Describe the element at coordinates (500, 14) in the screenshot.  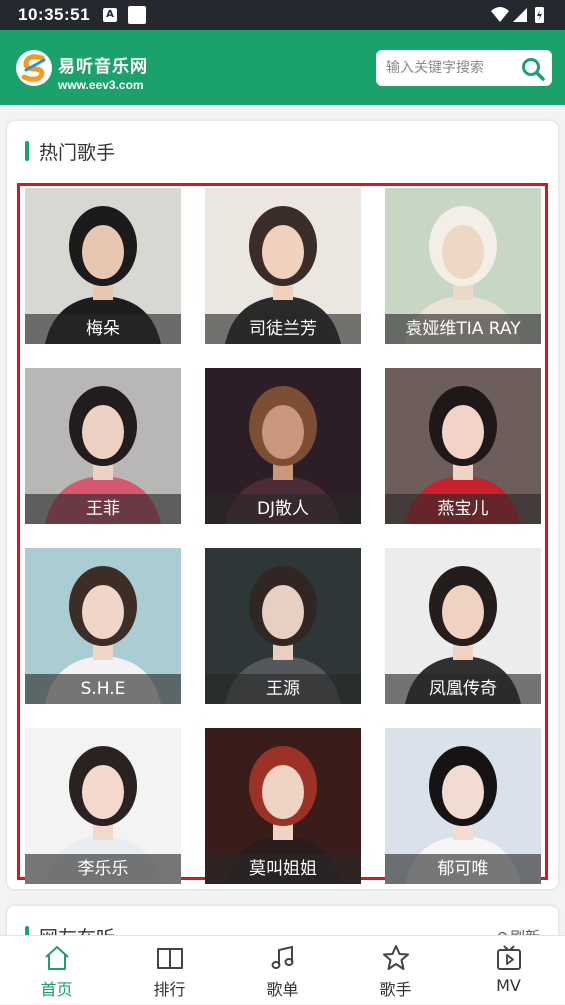
I see `wifi-icon` at that location.